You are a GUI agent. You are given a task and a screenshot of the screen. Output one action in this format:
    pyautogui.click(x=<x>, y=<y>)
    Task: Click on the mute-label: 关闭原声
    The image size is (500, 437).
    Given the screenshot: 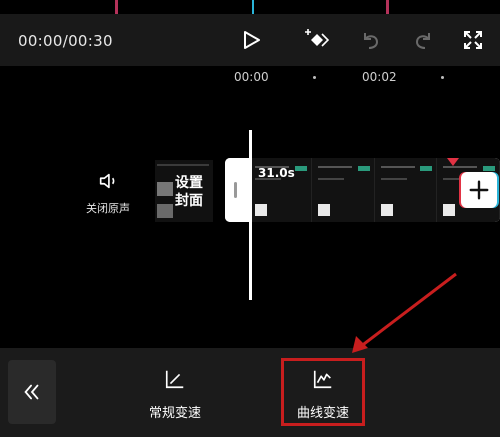 What is the action you would take?
    pyautogui.click(x=108, y=208)
    